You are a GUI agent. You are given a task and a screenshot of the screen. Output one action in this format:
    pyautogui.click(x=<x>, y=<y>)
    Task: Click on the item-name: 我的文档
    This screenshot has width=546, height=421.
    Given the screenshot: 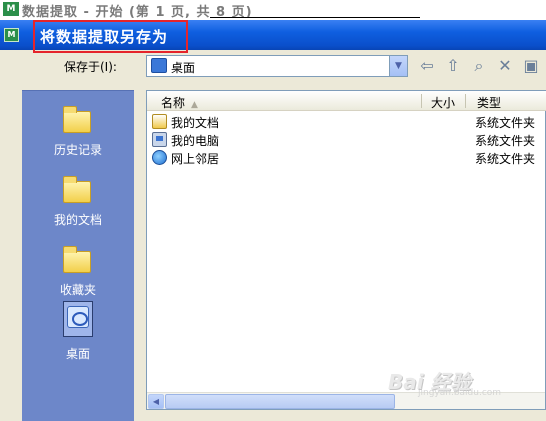 What is the action you would take?
    pyautogui.click(x=195, y=123)
    